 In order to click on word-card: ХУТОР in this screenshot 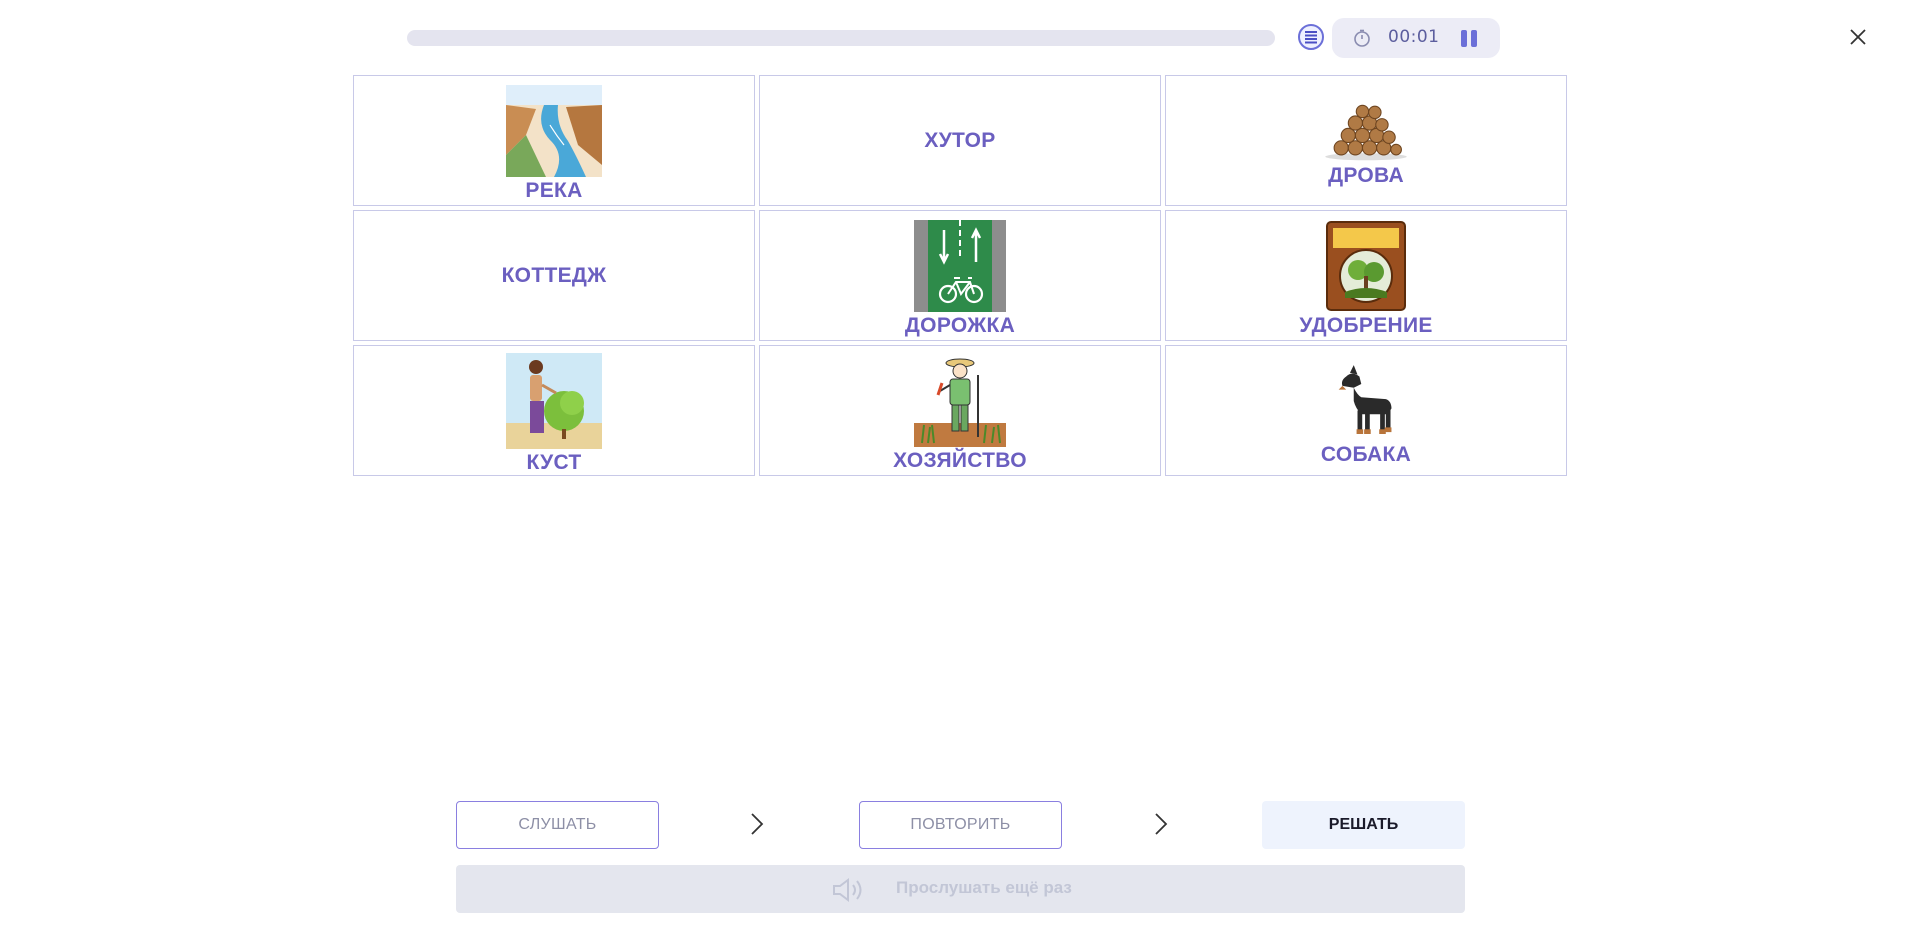, I will do `click(960, 140)`.